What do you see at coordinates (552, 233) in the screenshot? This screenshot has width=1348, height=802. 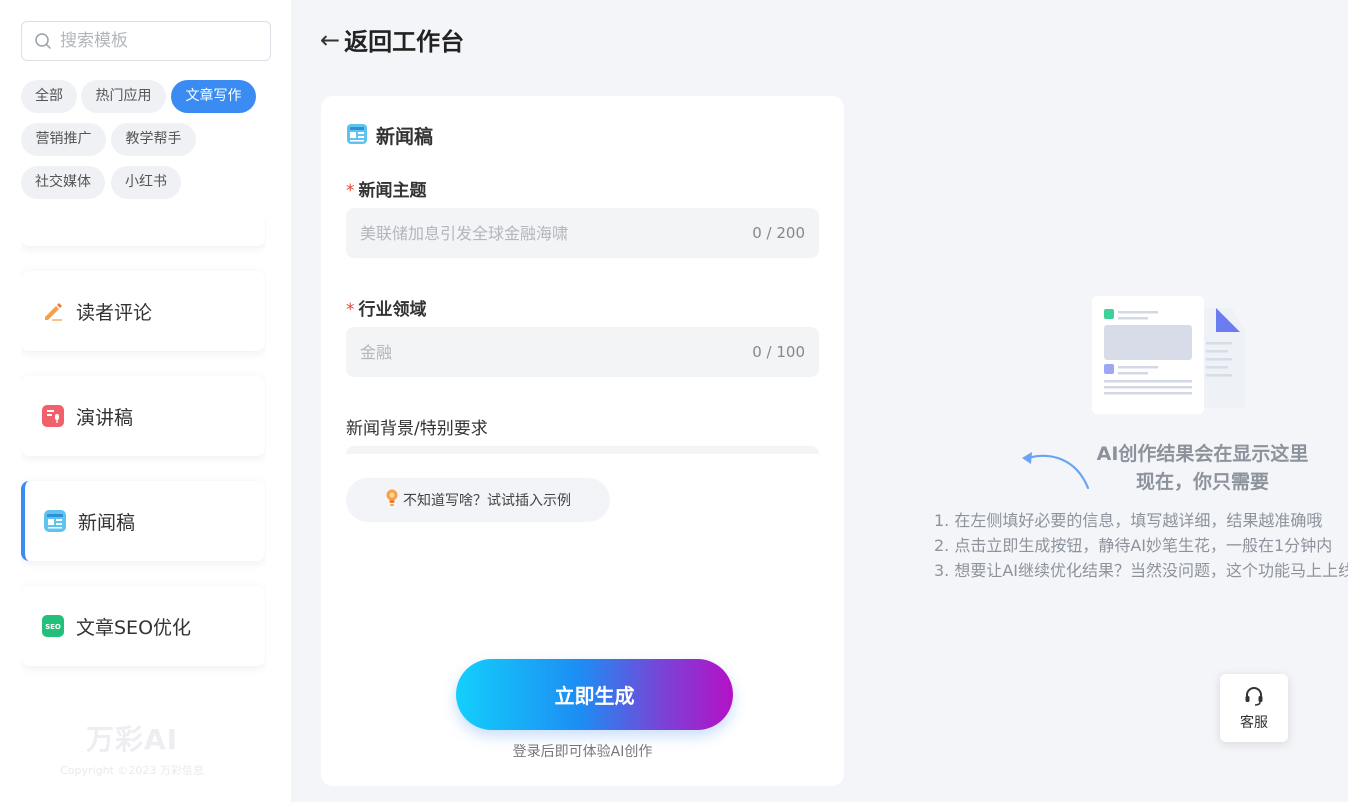 I see `news-topic-input` at bounding box center [552, 233].